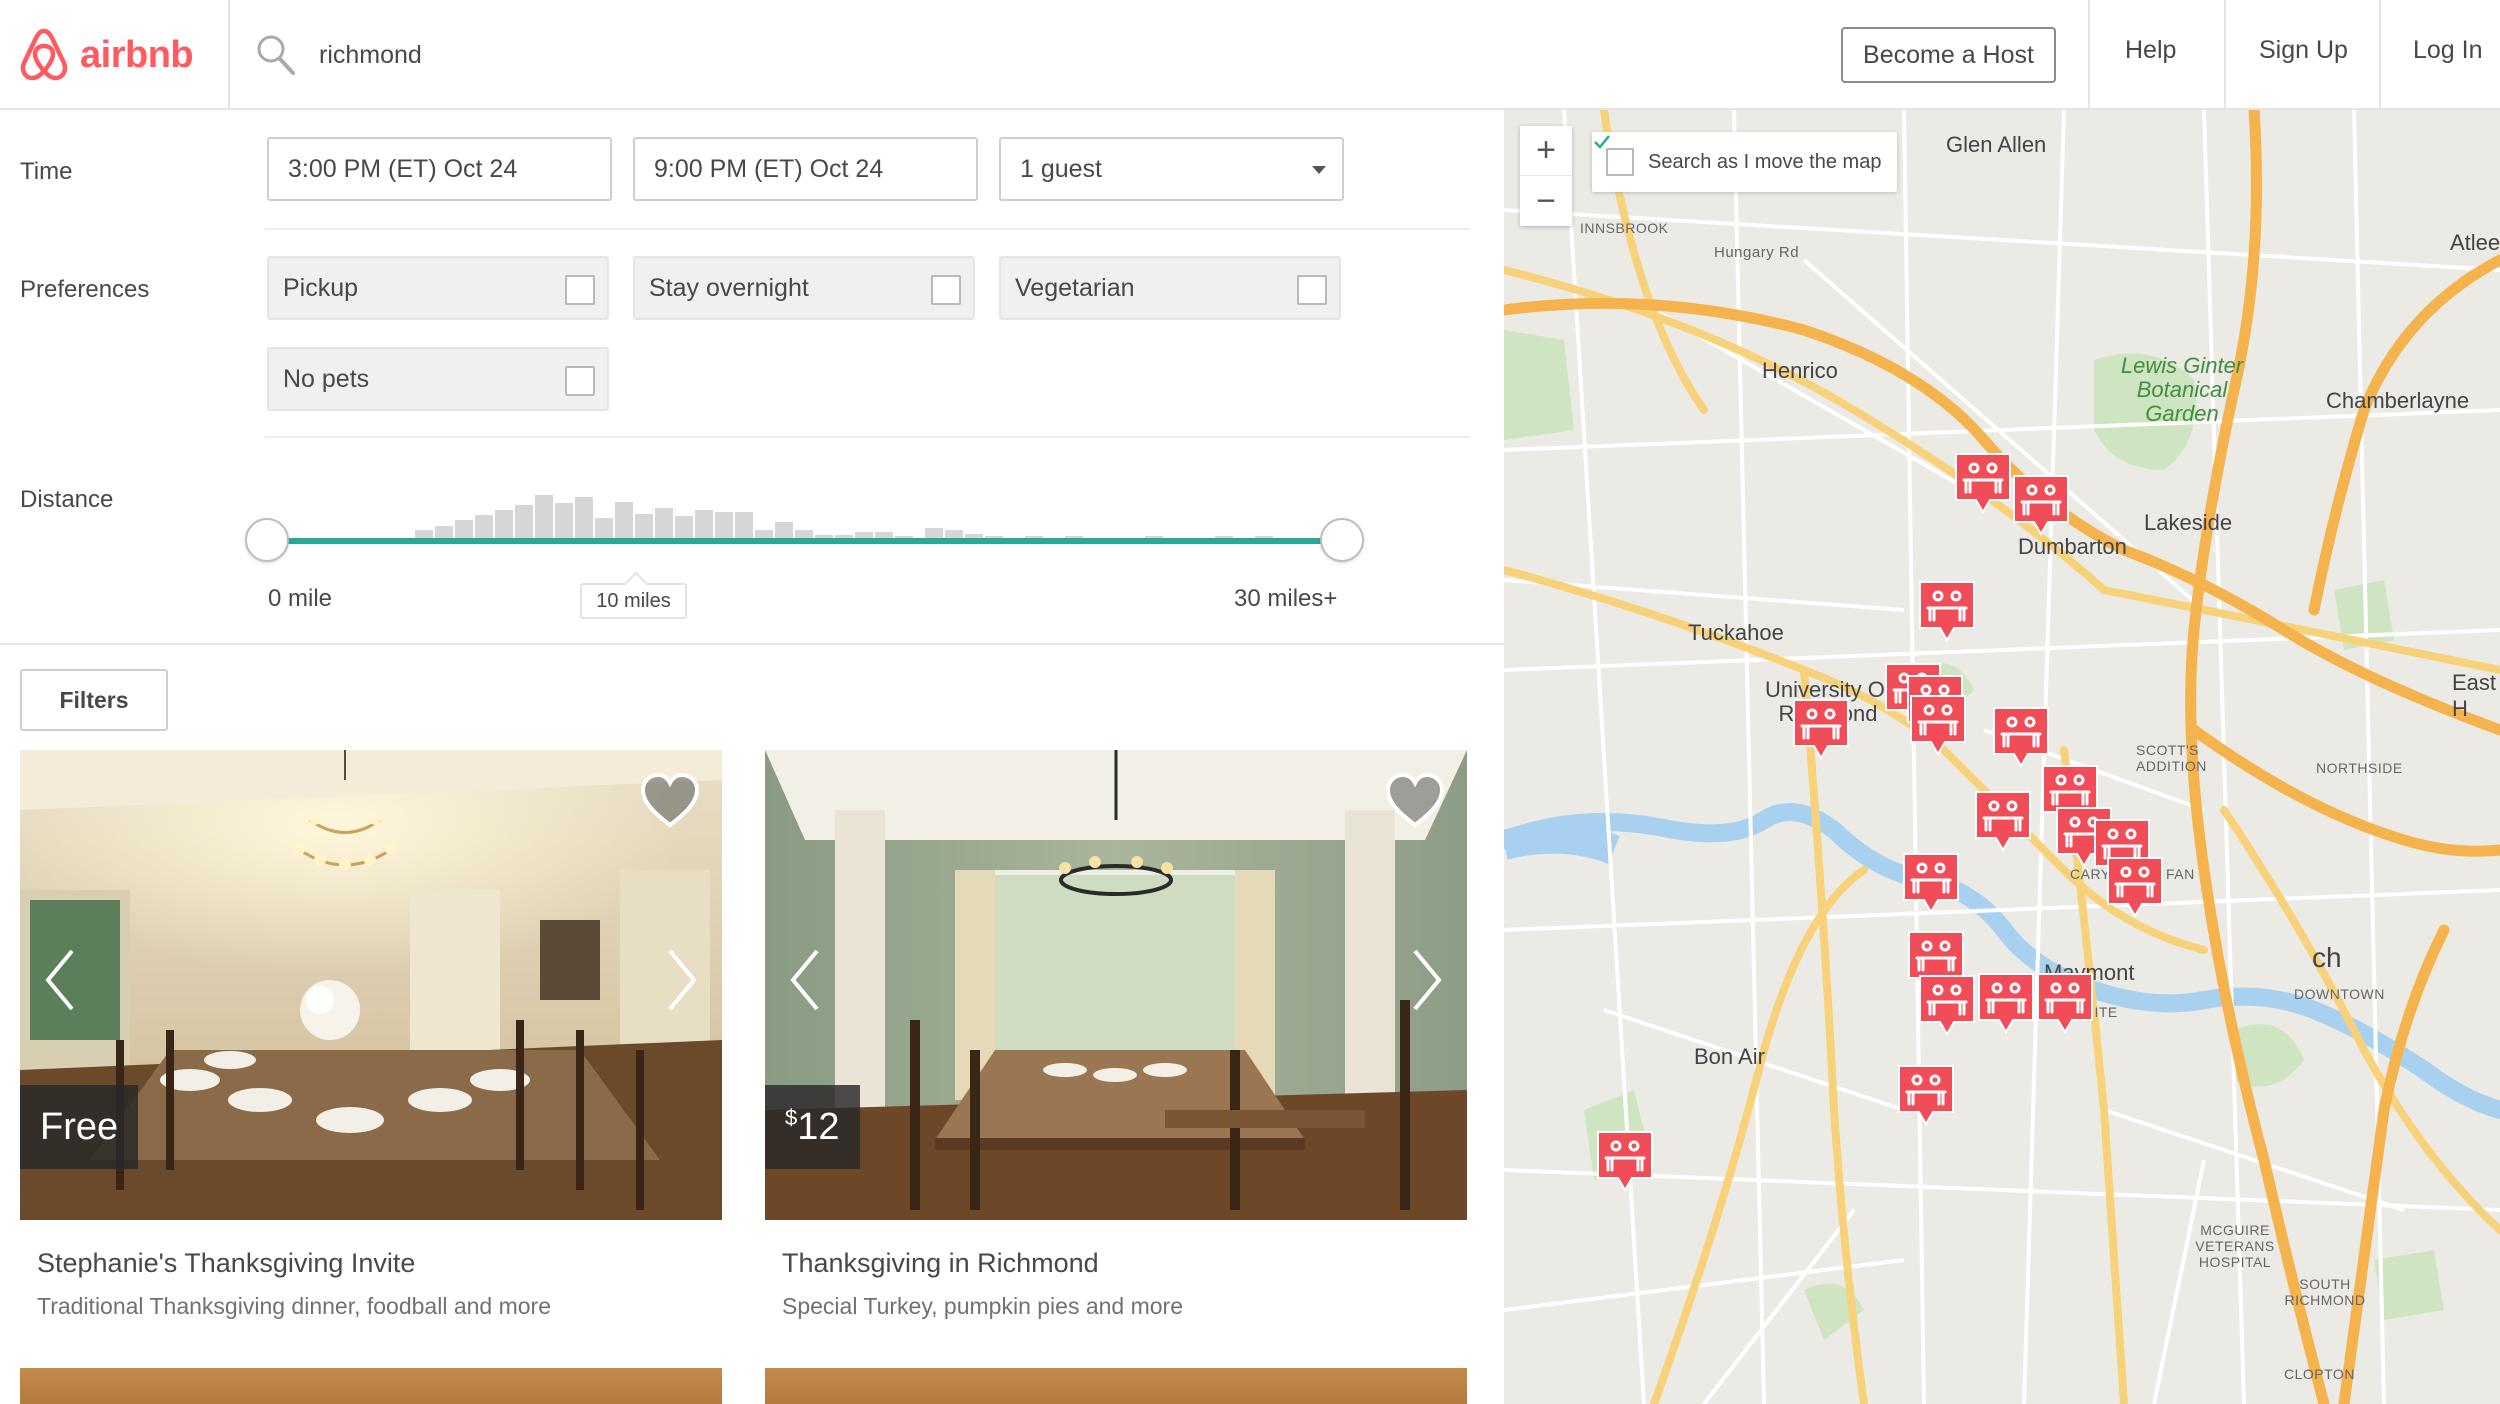 The width and height of the screenshot is (2500, 1404). Describe the element at coordinates (2448, 50) in the screenshot. I see `log-in-link: Log In` at that location.